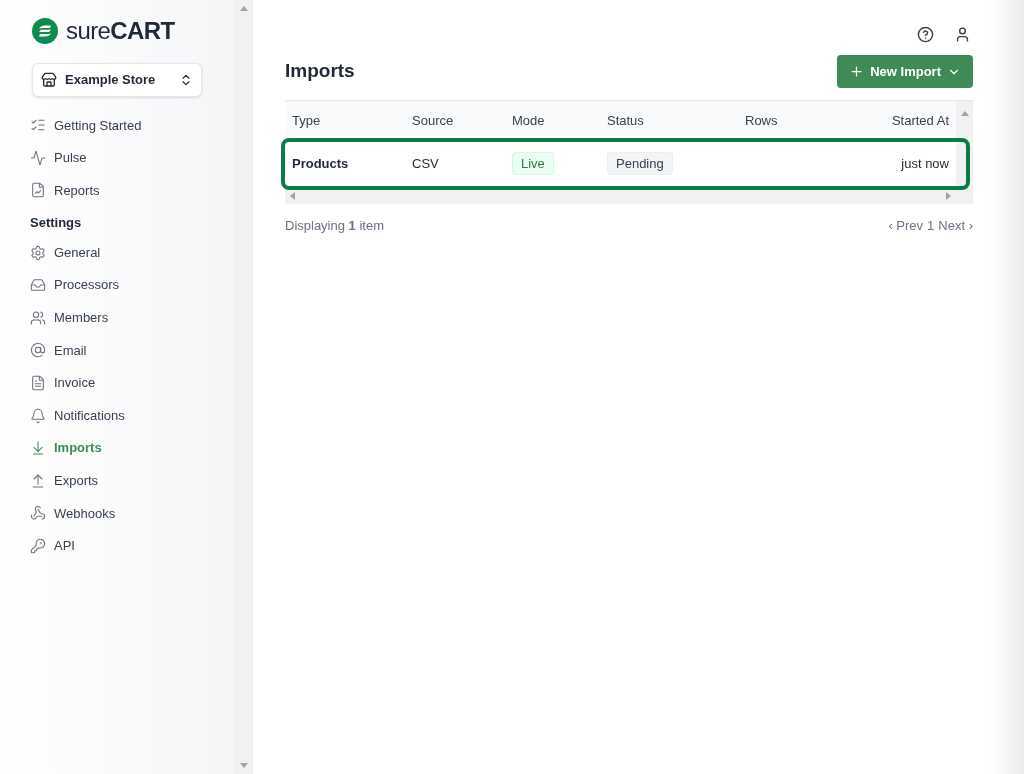  I want to click on key-icon, so click(38, 545).